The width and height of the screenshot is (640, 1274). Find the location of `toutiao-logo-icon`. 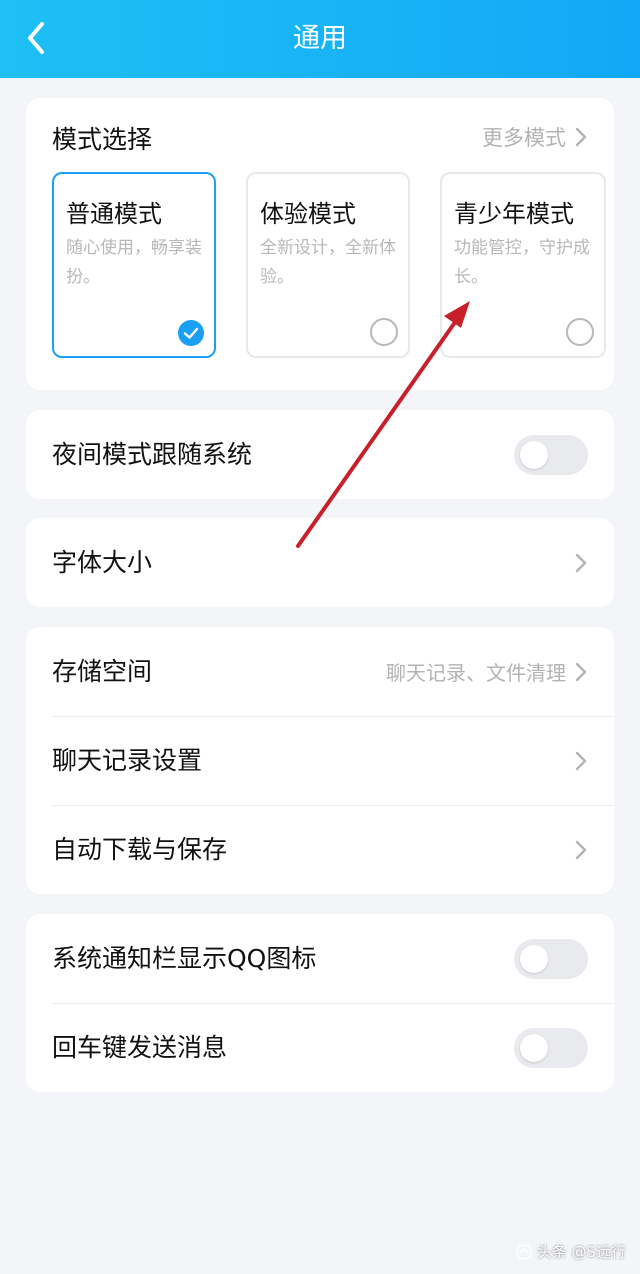

toutiao-logo-icon is located at coordinates (523, 1251).